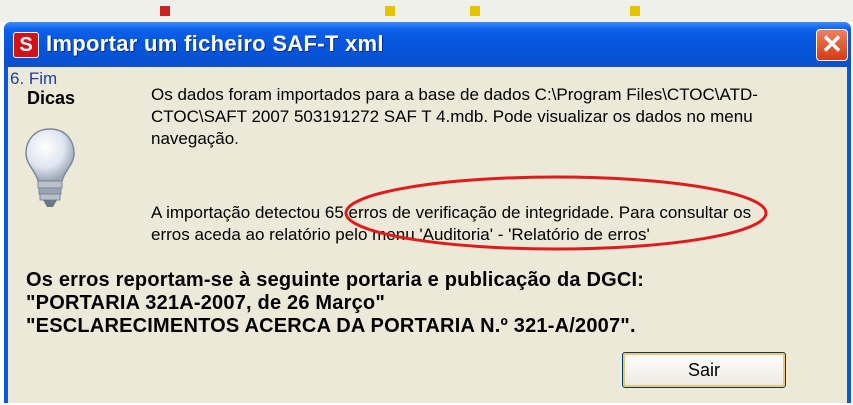 The width and height of the screenshot is (853, 405). Describe the element at coordinates (215, 43) in the screenshot. I see `window-title: Importar um ficheiro SAF-T xml` at that location.